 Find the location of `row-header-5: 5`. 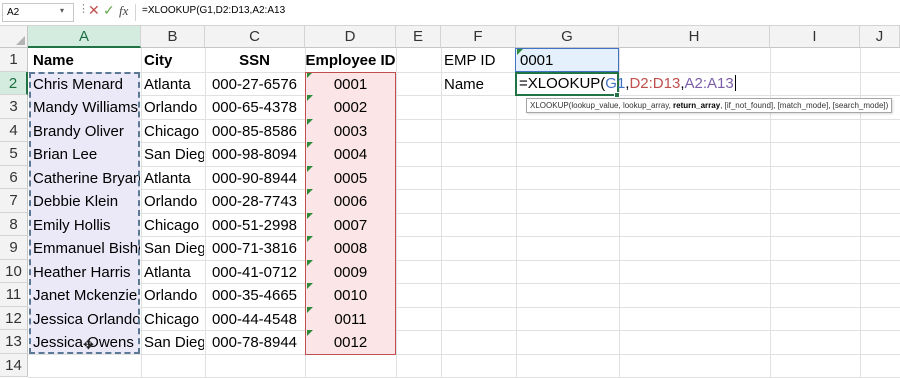

row-header-5: 5 is located at coordinates (14, 154).